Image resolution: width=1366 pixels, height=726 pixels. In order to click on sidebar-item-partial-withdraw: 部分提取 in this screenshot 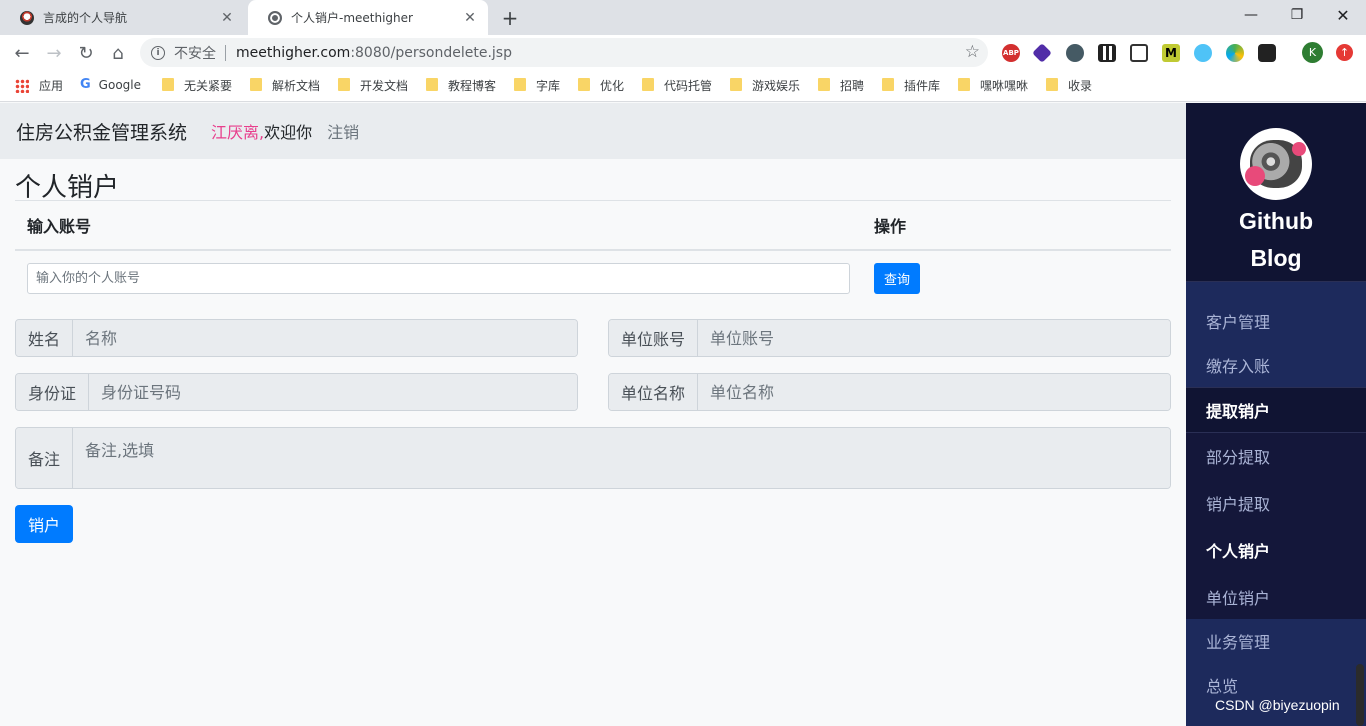, I will do `click(1276, 456)`.